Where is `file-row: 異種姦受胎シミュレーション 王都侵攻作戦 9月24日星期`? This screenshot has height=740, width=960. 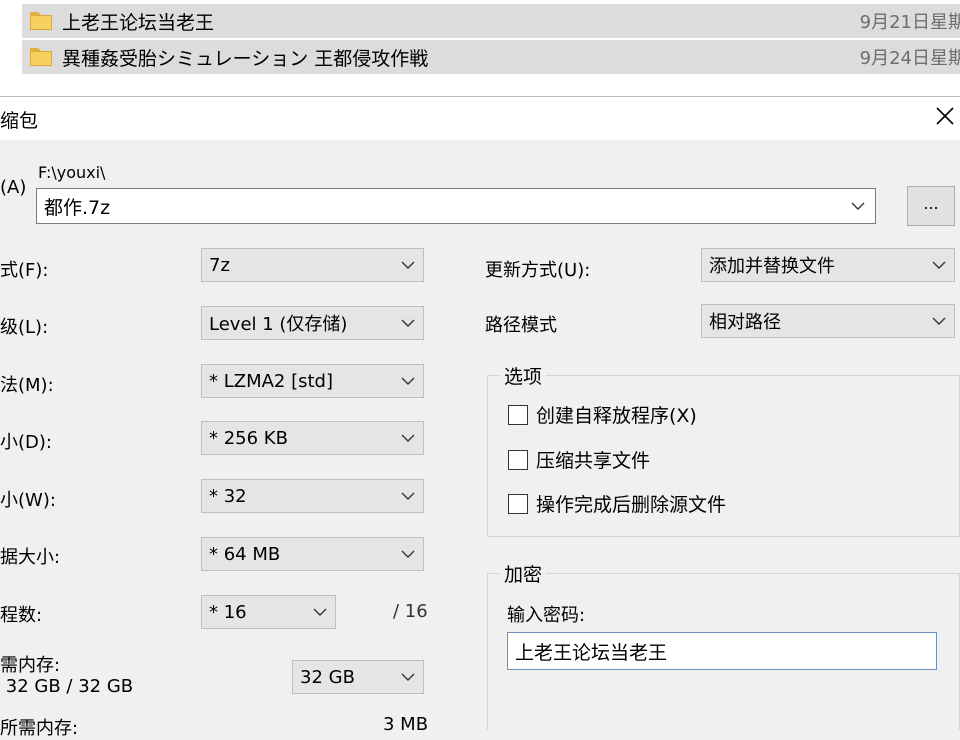
file-row: 異種姦受胎シミュレーション 王都侵攻作戦 9月24日星期 is located at coordinates (491, 57).